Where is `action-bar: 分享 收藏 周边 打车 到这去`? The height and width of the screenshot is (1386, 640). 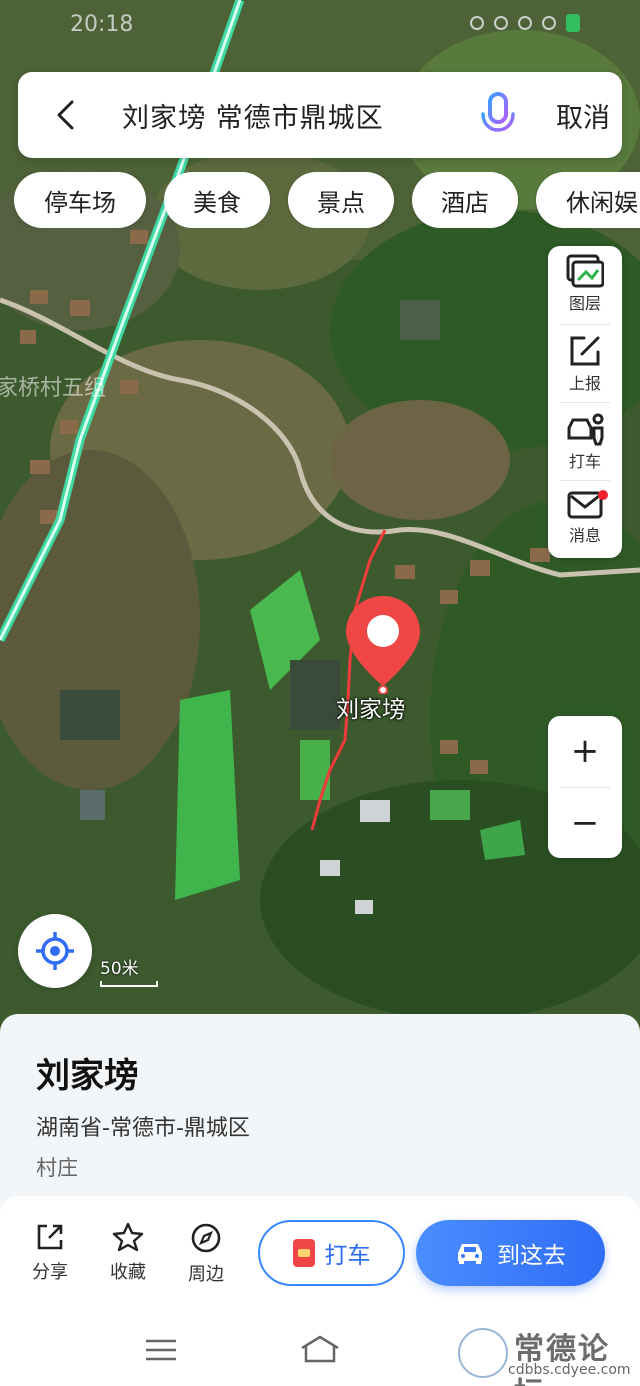
action-bar: 分享 收藏 周边 打车 到这去 is located at coordinates (320, 1256).